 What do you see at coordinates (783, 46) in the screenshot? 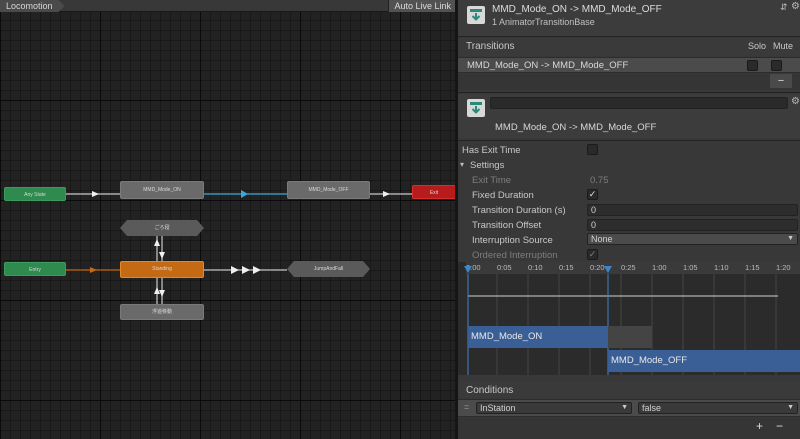
I see `mute-label: Mute` at bounding box center [783, 46].